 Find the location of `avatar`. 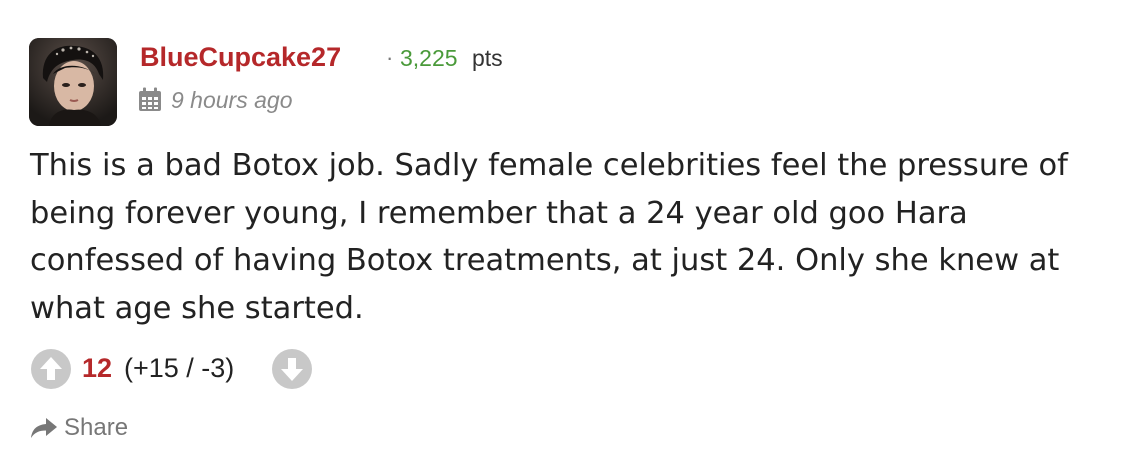

avatar is located at coordinates (73, 82).